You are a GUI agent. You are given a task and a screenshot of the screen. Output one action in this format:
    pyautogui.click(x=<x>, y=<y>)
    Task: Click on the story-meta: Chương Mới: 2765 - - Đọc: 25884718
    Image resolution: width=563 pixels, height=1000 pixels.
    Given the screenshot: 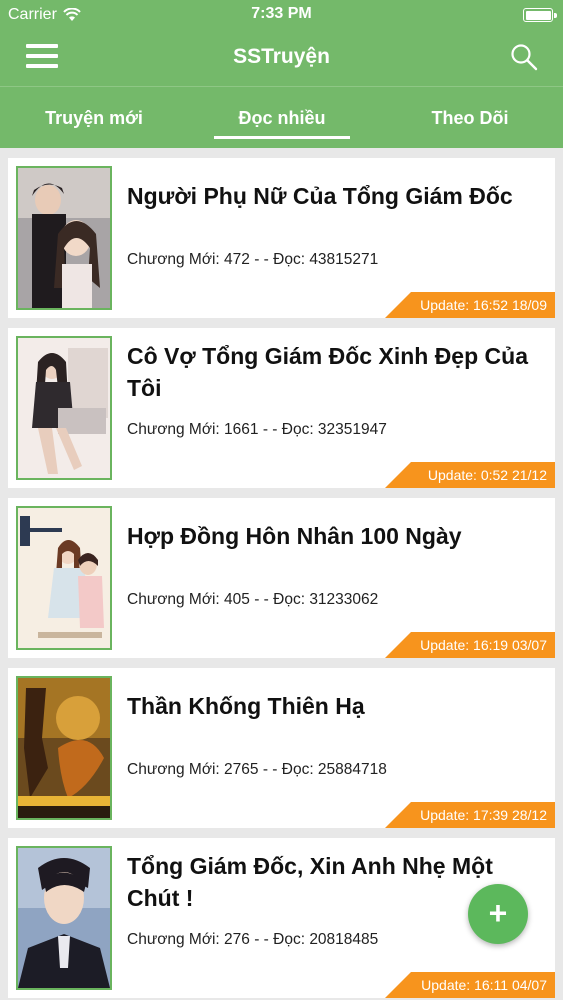 What is the action you would take?
    pyautogui.click(x=257, y=769)
    